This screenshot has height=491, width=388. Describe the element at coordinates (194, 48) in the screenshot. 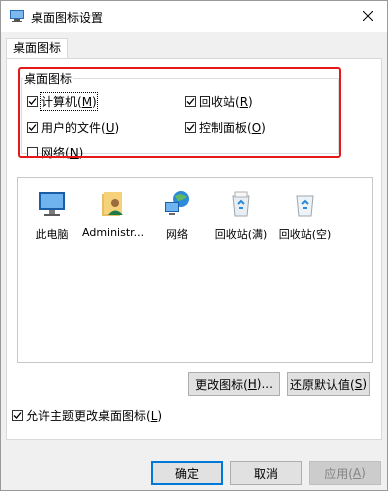

I see `tab-strip: 桌面图标` at that location.